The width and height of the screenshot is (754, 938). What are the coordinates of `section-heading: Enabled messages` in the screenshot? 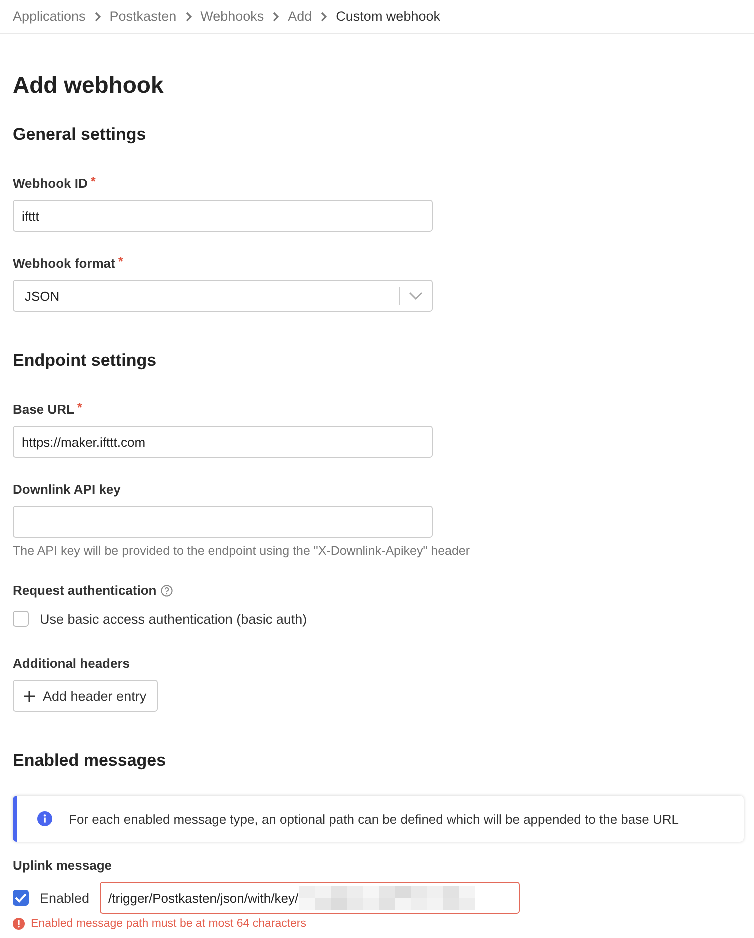 It's located at (90, 761).